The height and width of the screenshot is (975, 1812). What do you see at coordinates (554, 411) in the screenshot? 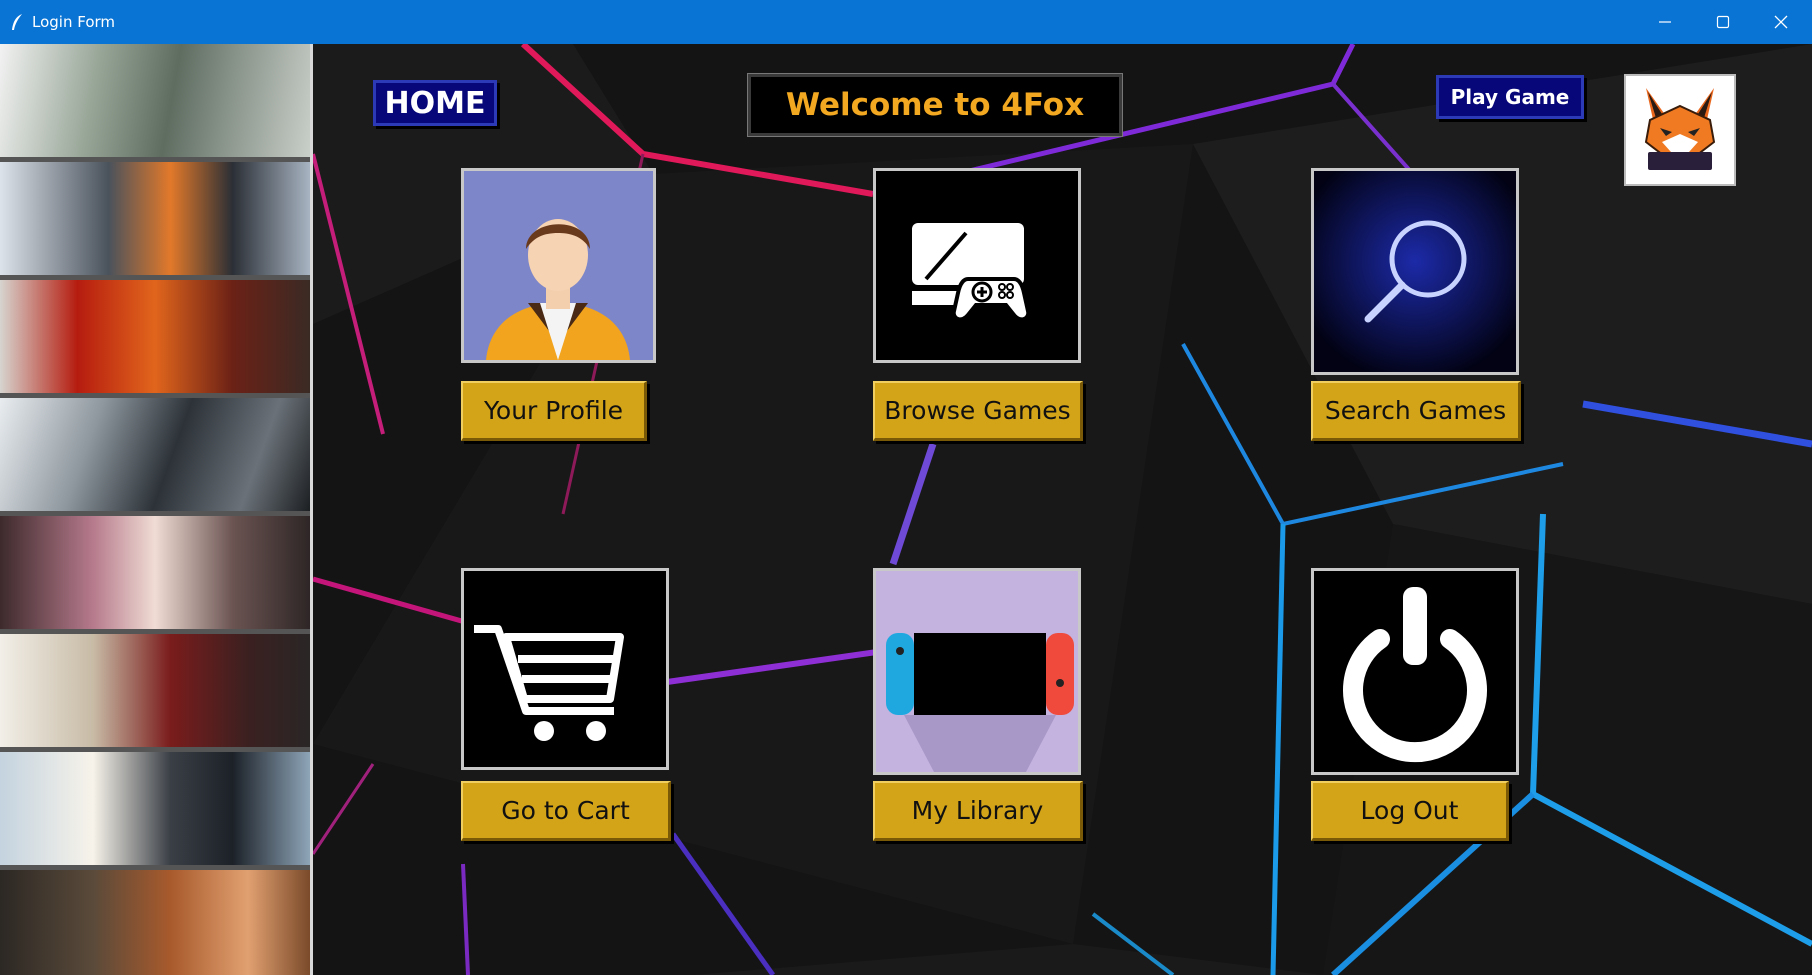
I see `your-profile-button: Your Profile` at bounding box center [554, 411].